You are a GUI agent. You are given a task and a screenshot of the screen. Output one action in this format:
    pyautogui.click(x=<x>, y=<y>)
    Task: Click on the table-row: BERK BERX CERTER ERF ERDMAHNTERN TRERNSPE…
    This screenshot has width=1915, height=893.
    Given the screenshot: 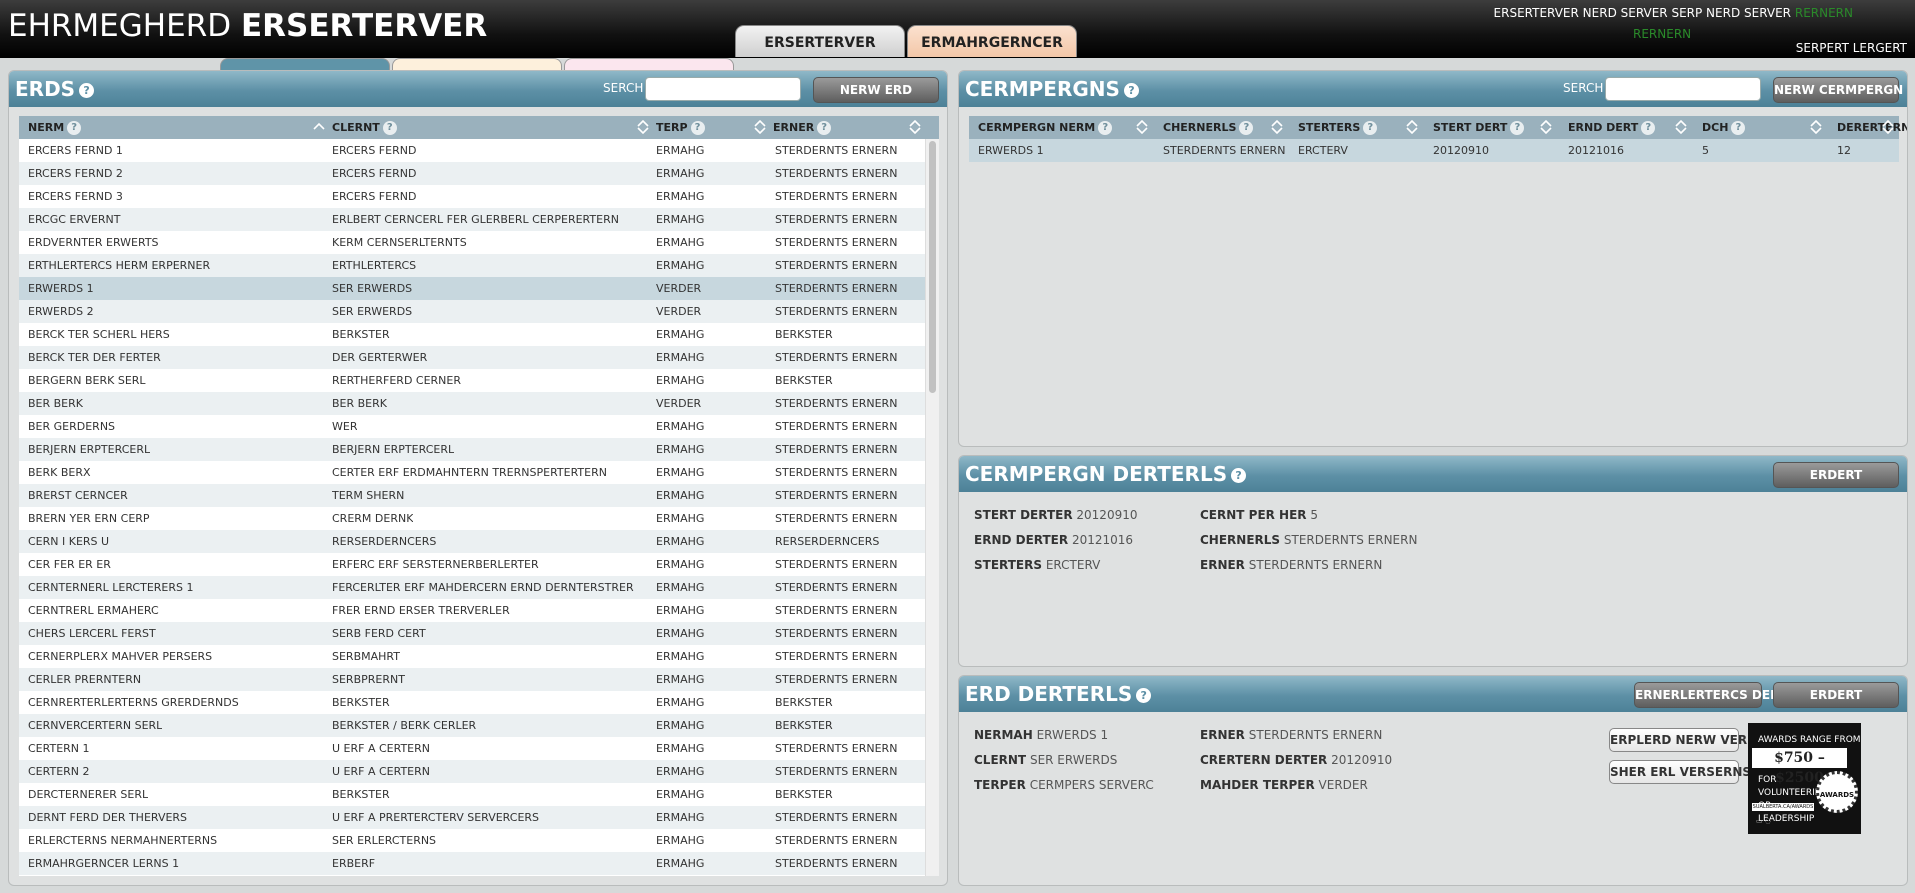 What is the action you would take?
    pyautogui.click(x=472, y=472)
    